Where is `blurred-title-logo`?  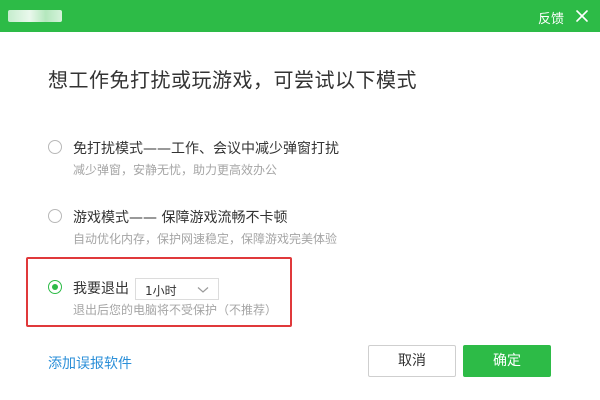 blurred-title-logo is located at coordinates (35, 16).